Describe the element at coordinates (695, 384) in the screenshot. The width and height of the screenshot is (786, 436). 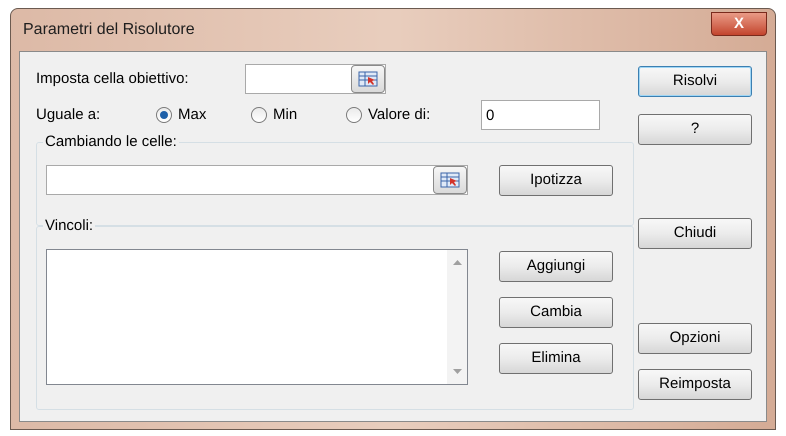
I see `dialog-button: Reimposta` at that location.